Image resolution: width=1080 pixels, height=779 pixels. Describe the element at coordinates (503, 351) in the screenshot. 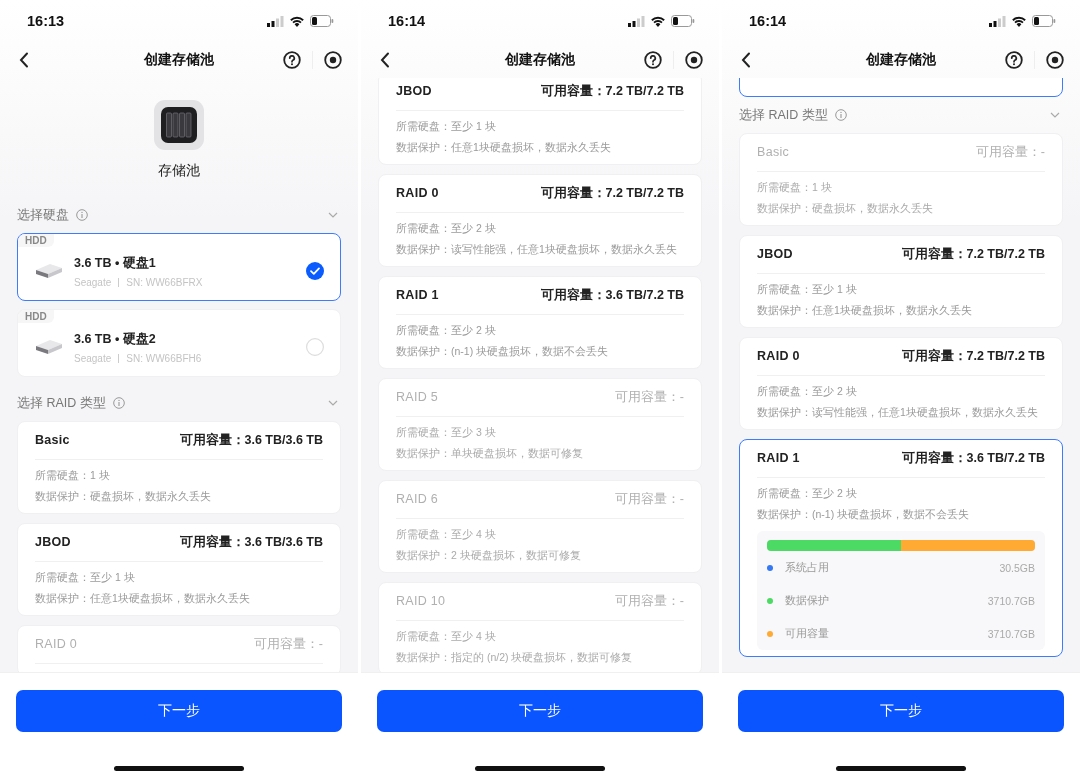

I see `protection-text: 数据保护：(n-1) 块硬盘损坏，数据不会丢失` at that location.